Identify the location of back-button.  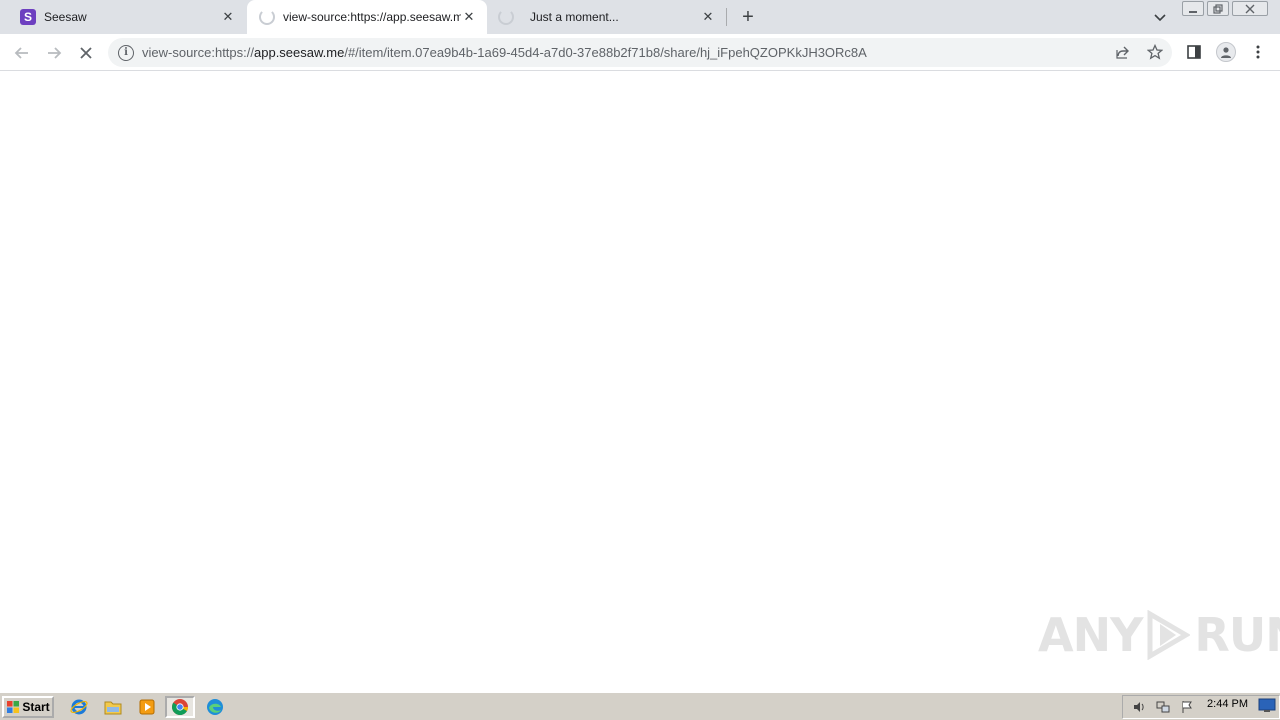
(22, 53).